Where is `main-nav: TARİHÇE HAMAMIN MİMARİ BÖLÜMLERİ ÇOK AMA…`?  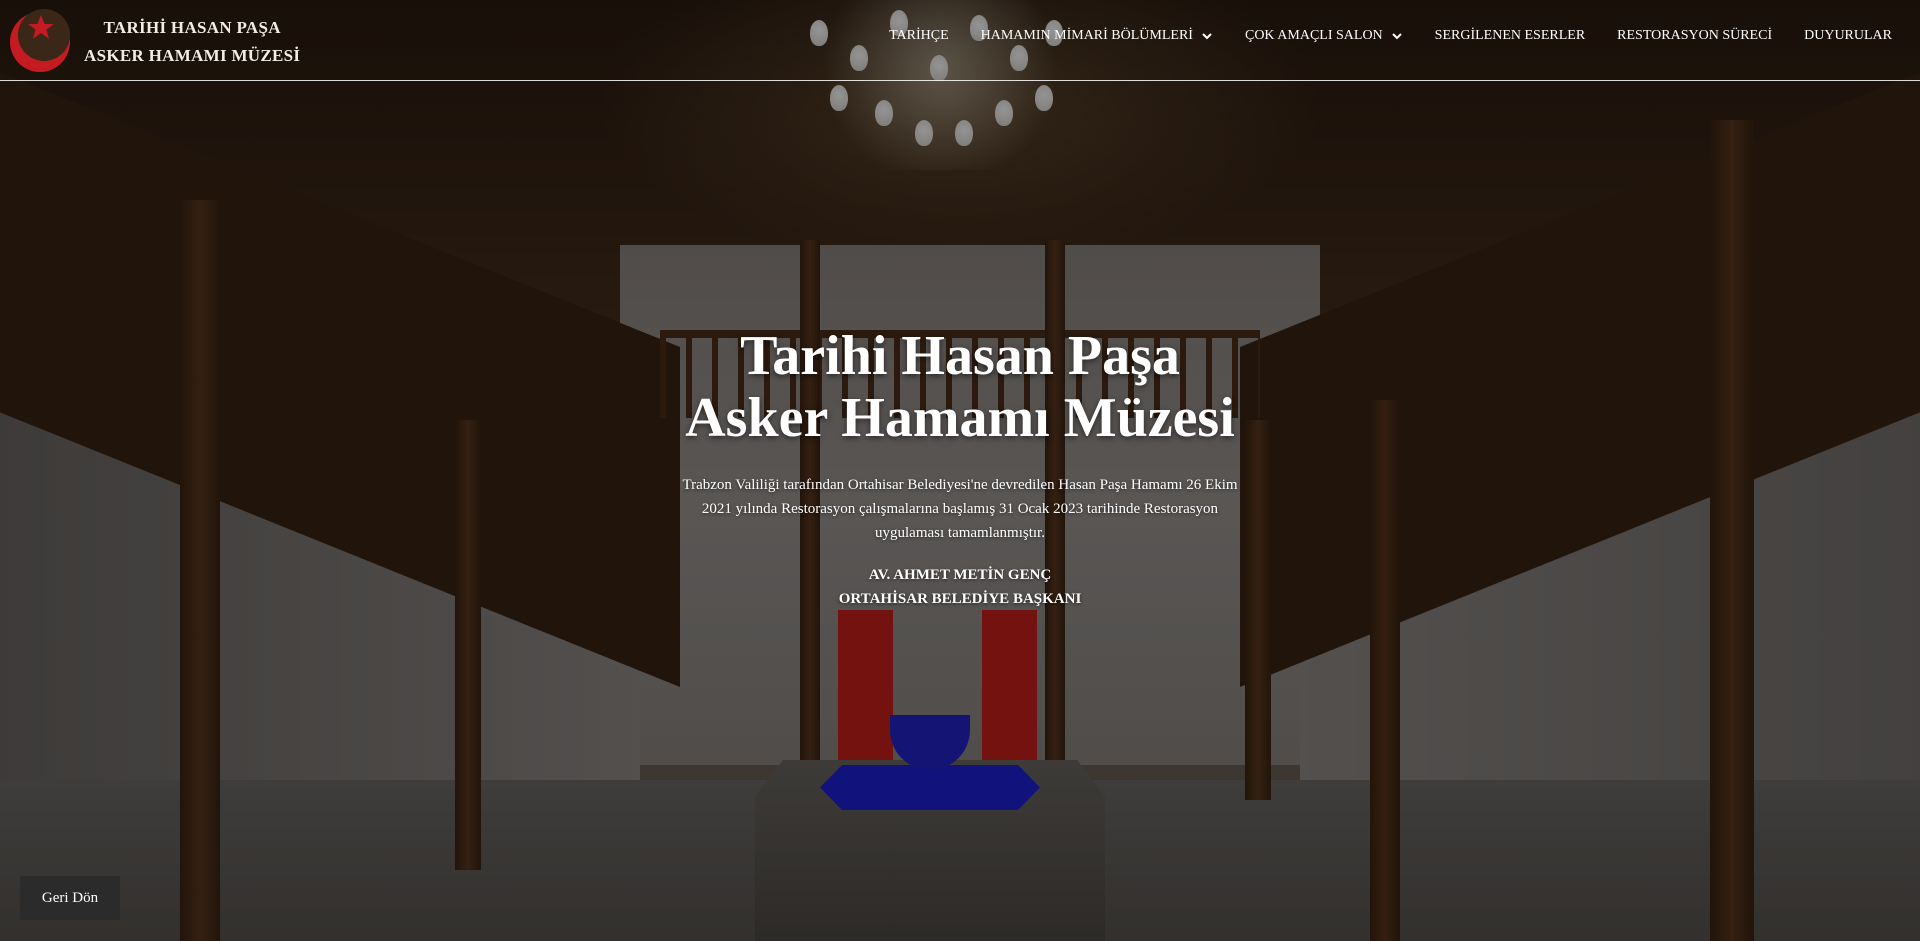
main-nav: TARİHÇE HAMAMIN MİMARİ BÖLÜMLERİ ÇOK AMA… is located at coordinates (1390, 36).